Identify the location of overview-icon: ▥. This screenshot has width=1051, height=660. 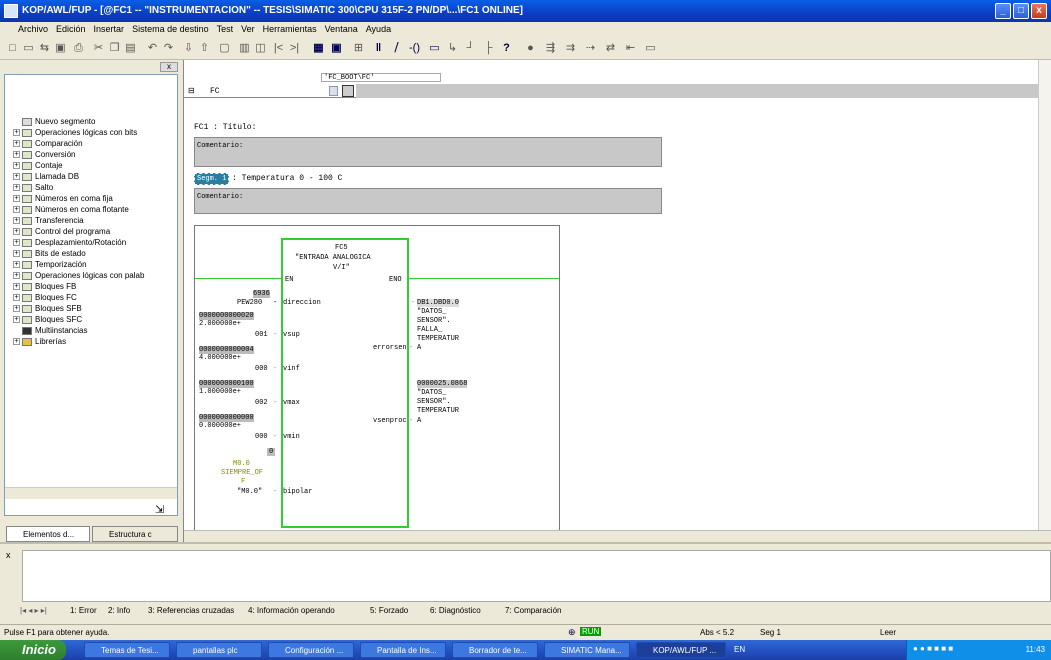
(244, 48).